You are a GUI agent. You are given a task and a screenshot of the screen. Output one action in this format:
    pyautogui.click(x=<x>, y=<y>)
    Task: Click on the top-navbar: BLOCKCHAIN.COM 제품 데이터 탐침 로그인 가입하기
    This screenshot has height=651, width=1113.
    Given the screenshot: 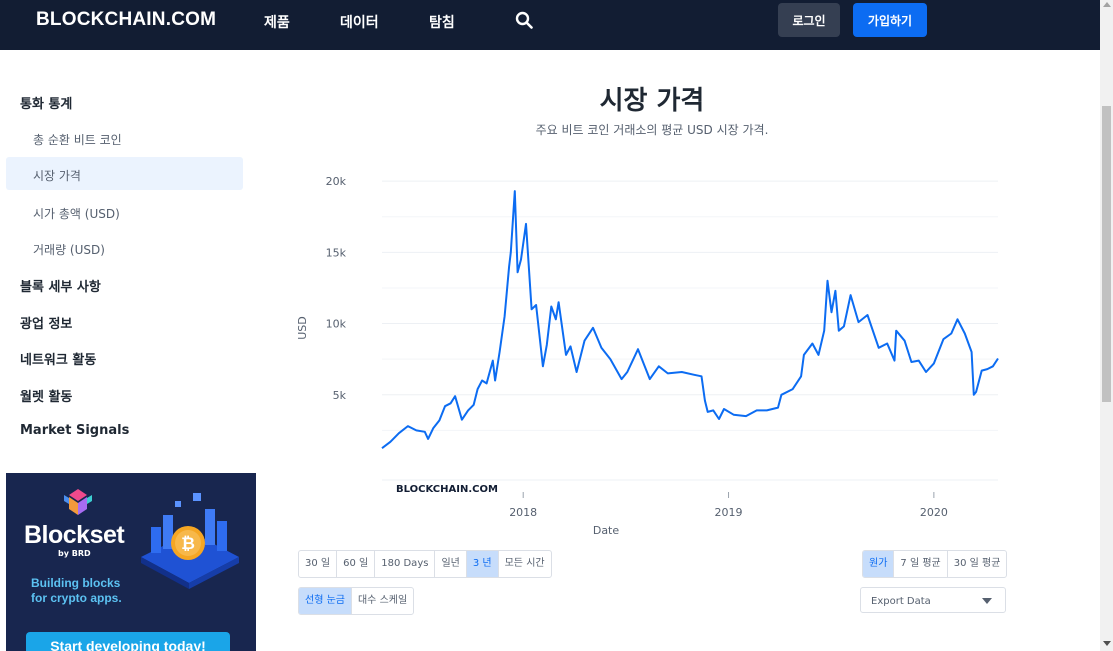 What is the action you would take?
    pyautogui.click(x=550, y=25)
    